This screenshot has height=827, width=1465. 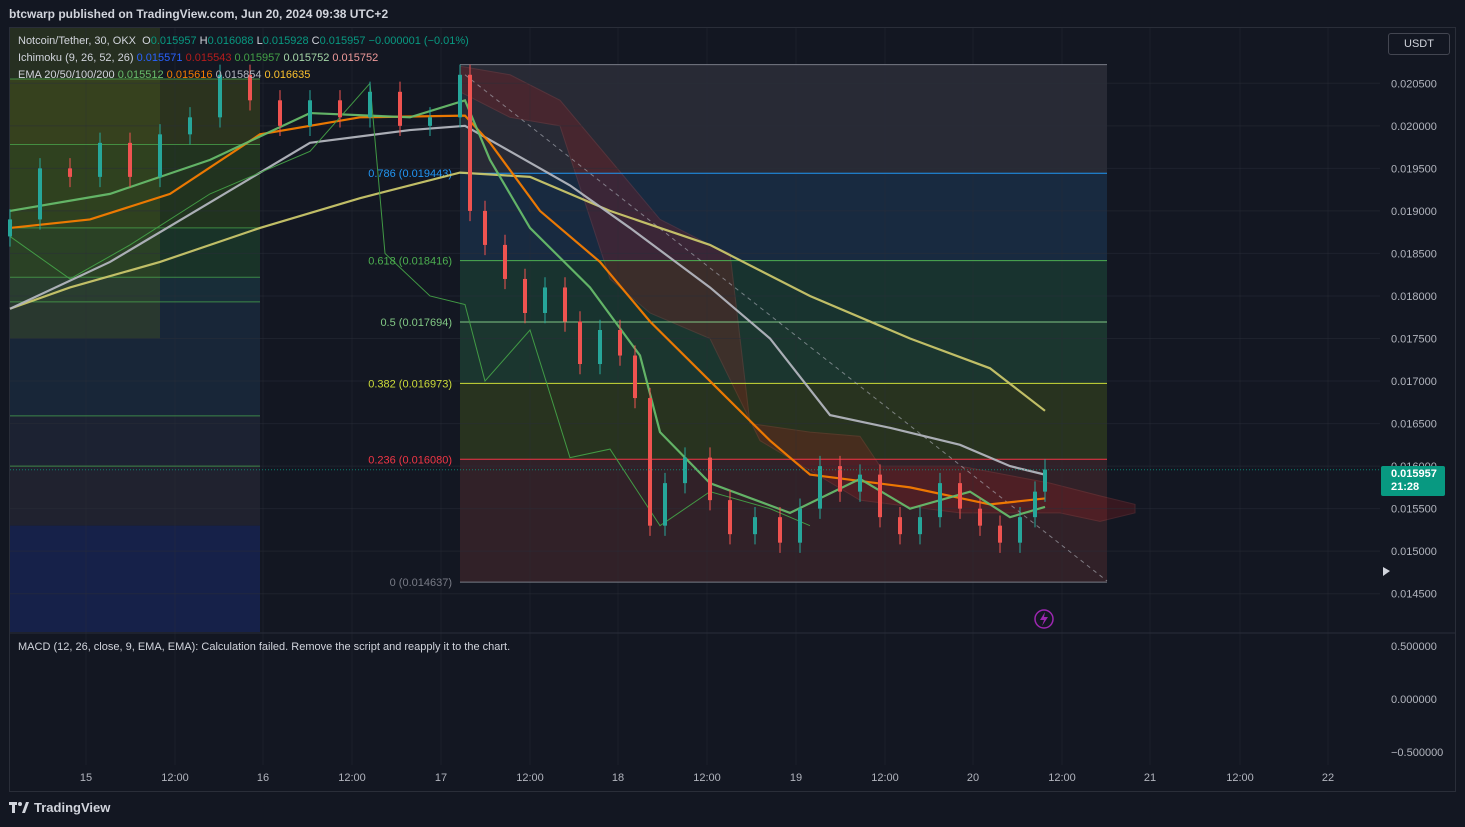 I want to click on high-value: 0.016088, so click(x=230, y=41).